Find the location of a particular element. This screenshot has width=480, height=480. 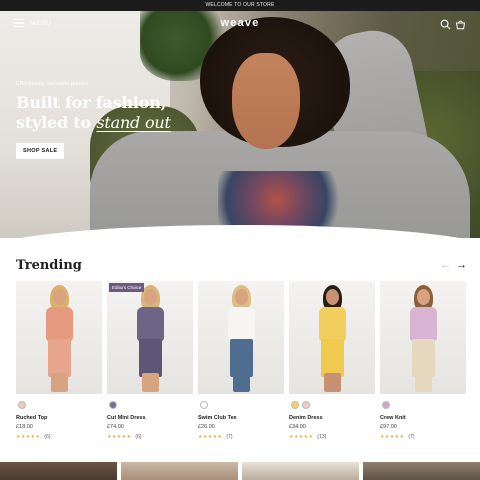

editors-choice-badge: Editors Choice is located at coordinates (127, 287).